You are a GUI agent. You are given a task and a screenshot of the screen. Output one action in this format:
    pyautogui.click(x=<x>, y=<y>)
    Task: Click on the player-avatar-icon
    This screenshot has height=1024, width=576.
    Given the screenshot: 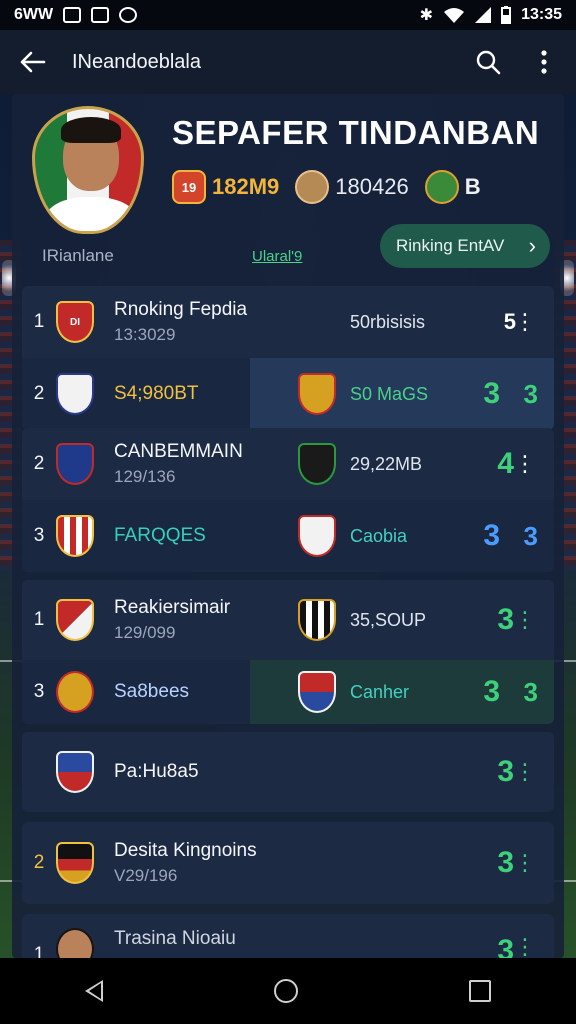 What is the action you would take?
    pyautogui.click(x=75, y=943)
    